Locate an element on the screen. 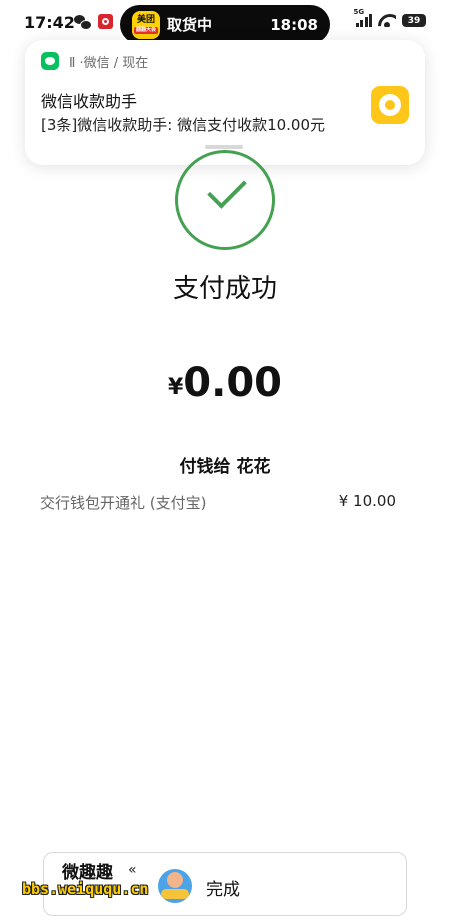 The image size is (450, 920). status-bar: 17:42 美团 翻翻大会 取货中 18:08 5G 39 is located at coordinates (225, 22).